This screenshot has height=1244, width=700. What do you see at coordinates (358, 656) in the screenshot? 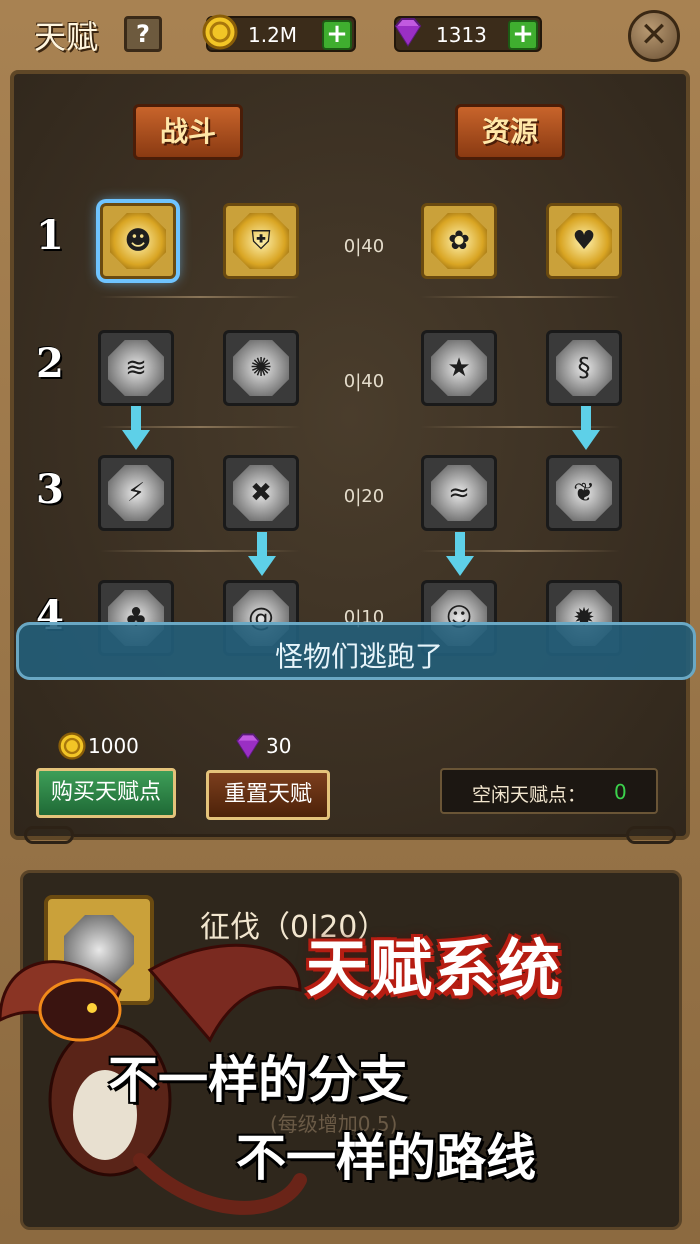
I see `toast-text: 怪物们逃跑了` at bounding box center [358, 656].